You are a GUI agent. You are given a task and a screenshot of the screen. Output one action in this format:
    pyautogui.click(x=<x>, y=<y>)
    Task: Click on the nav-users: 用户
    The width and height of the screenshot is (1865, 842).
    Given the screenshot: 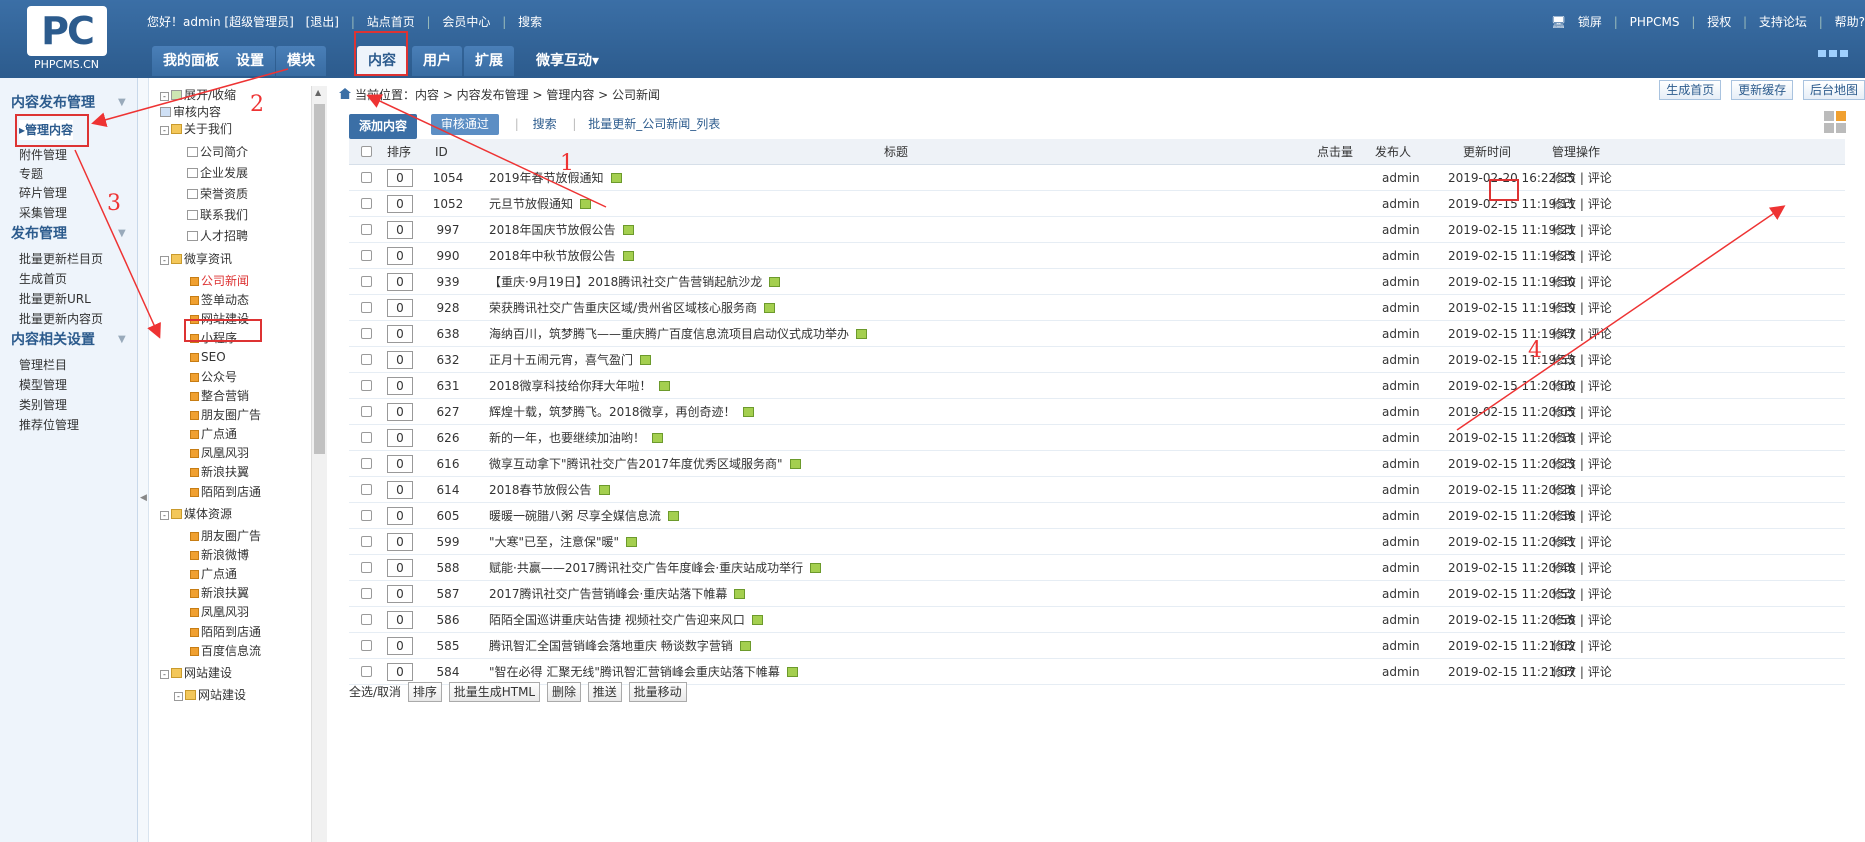 What is the action you would take?
    pyautogui.click(x=437, y=61)
    